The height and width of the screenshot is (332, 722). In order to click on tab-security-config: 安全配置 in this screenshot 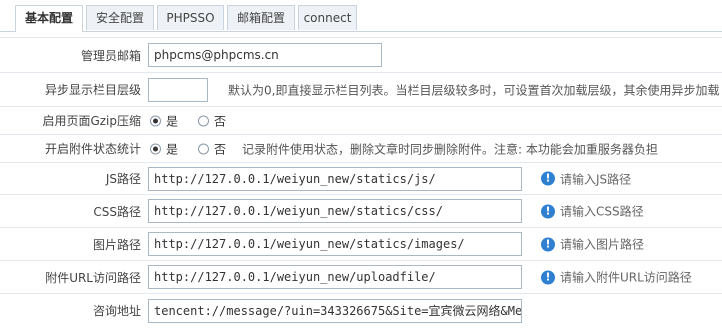, I will do `click(120, 17)`.